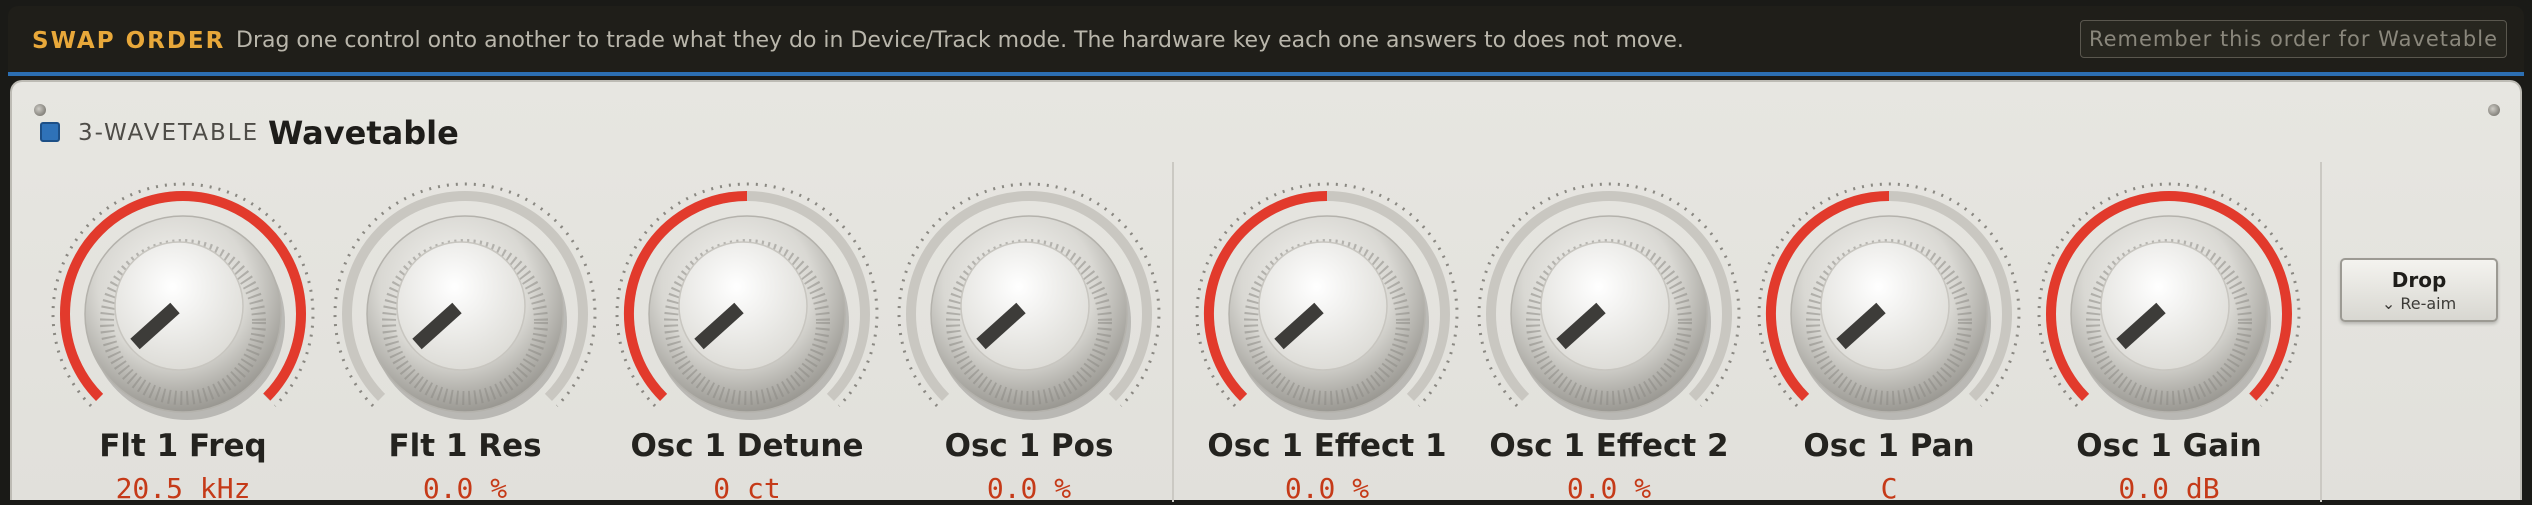 The height and width of the screenshot is (505, 2532). Describe the element at coordinates (1029, 446) in the screenshot. I see `knob-label: Osc 1 Pos` at that location.